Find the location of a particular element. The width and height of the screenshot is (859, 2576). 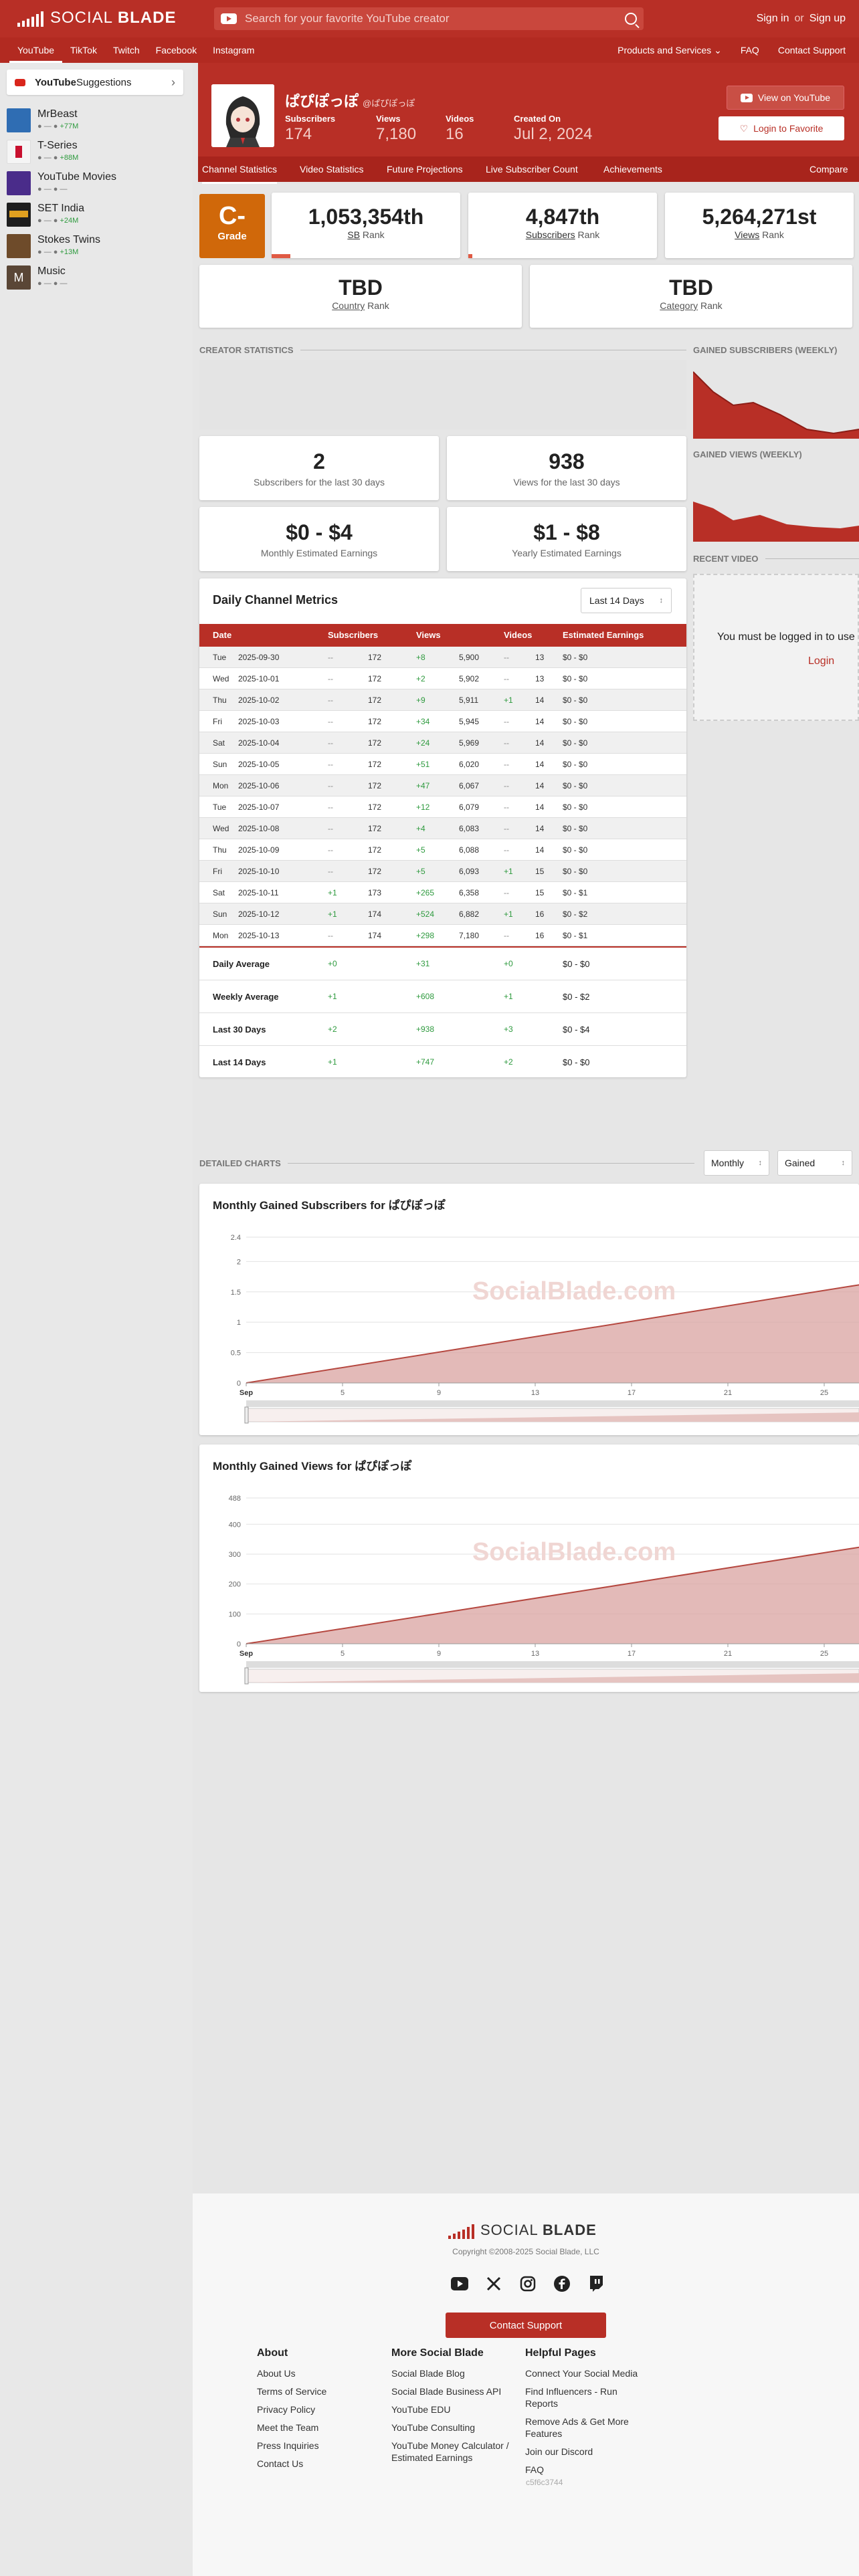

search-icon is located at coordinates (631, 19).